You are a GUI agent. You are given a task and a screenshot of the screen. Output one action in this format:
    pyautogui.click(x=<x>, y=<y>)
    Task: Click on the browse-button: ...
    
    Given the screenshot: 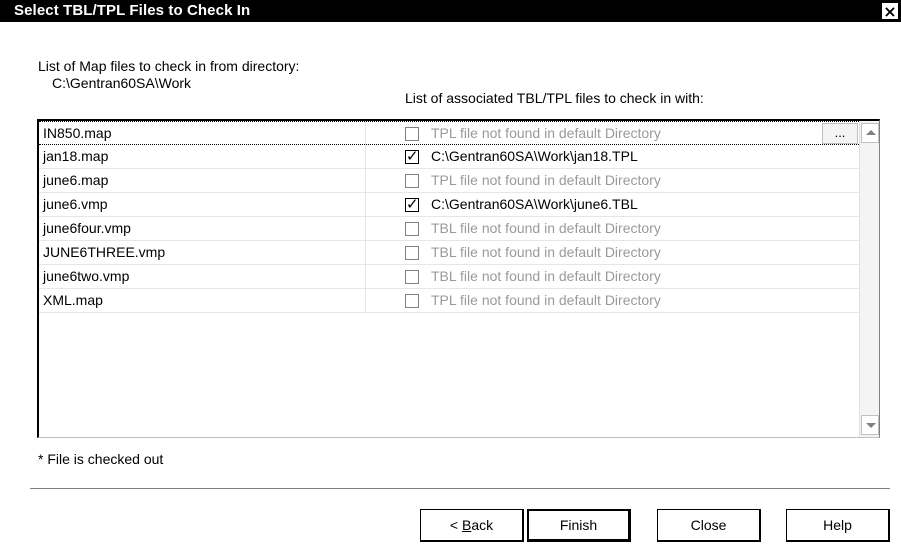 What is the action you would take?
    pyautogui.click(x=840, y=133)
    